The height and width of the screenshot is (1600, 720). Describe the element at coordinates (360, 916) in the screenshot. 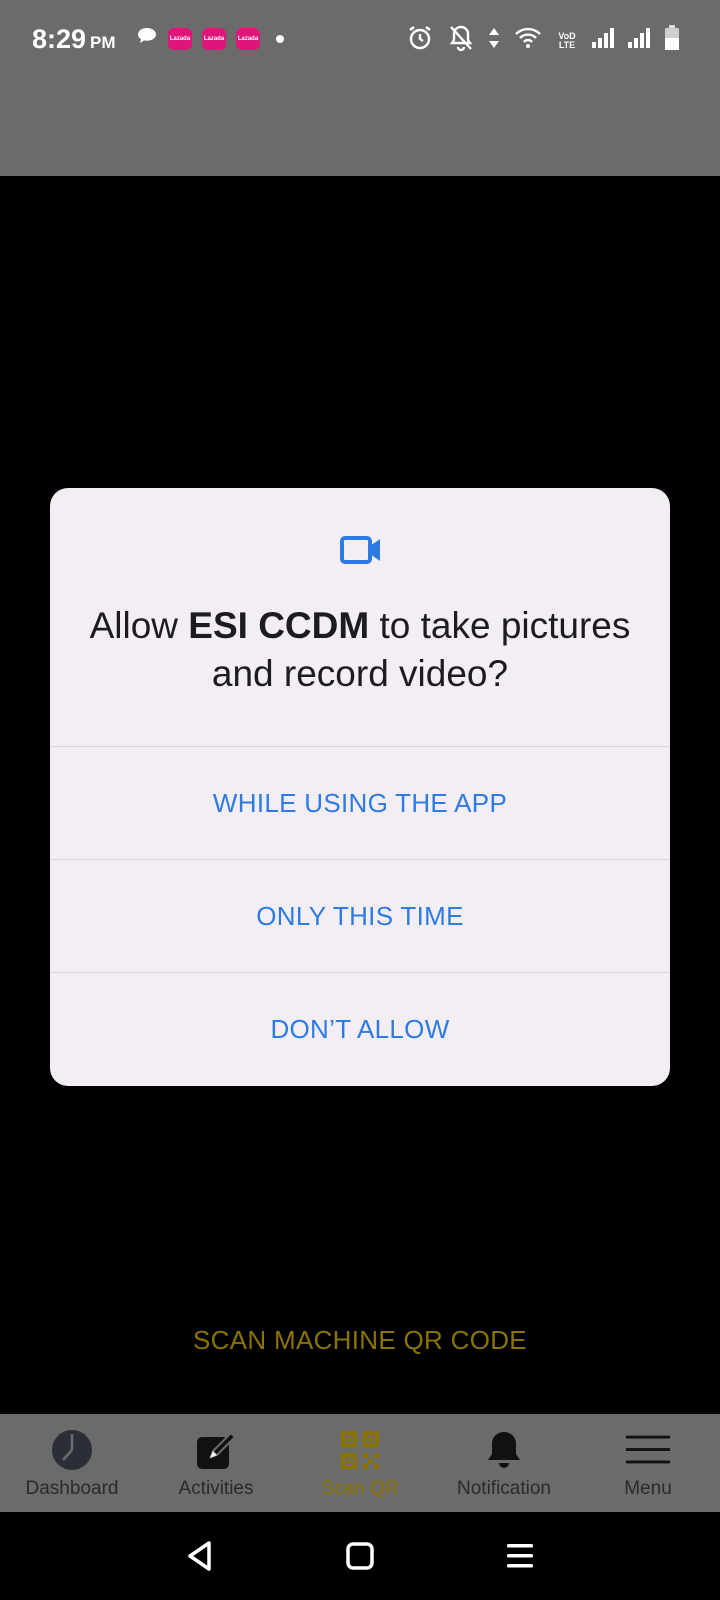

I see `only-this-time-button: ONLY THIS TIME` at that location.